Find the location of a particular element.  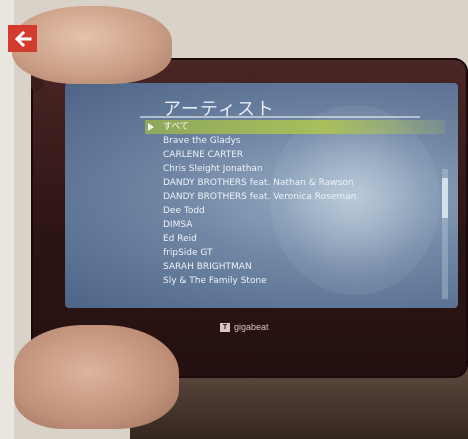

artist-name: Chris Sleight Jonathan is located at coordinates (213, 169).